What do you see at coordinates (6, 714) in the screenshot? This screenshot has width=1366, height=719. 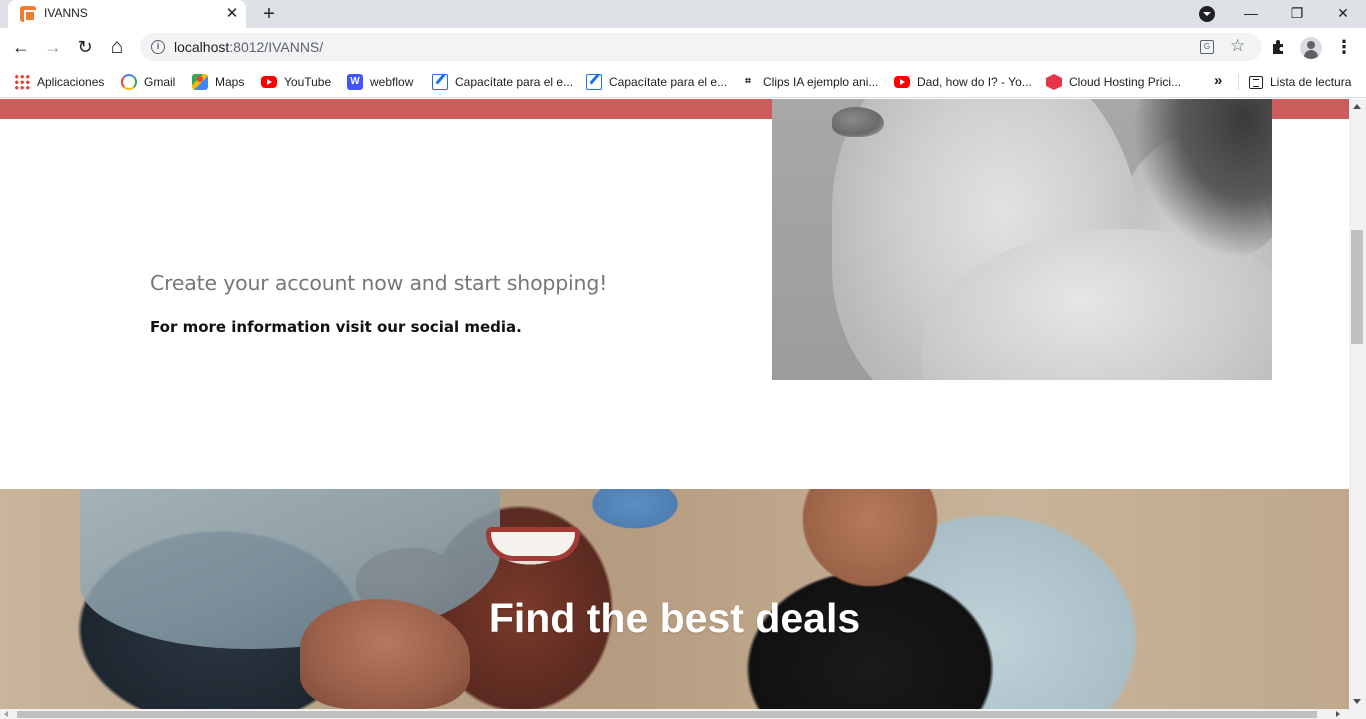 I see `scroll-left-icon` at bounding box center [6, 714].